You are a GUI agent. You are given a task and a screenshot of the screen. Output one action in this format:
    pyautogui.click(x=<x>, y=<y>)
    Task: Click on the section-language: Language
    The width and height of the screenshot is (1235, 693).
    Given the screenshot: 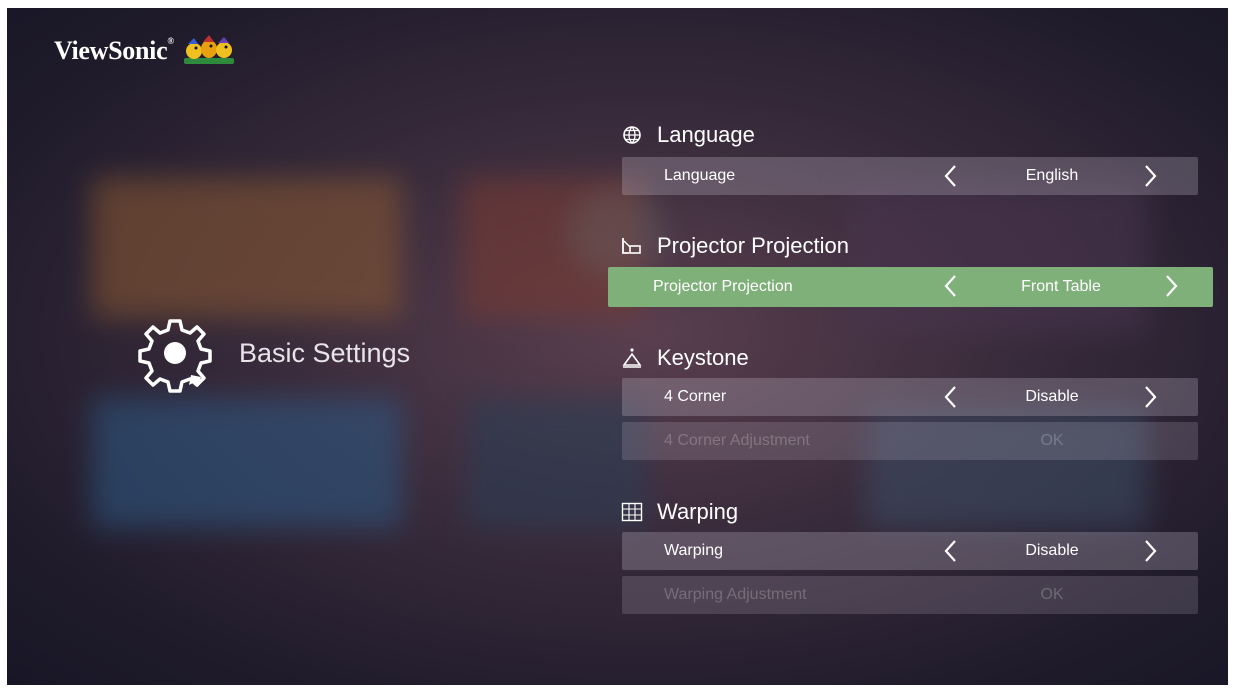 What is the action you would take?
    pyautogui.click(x=688, y=135)
    